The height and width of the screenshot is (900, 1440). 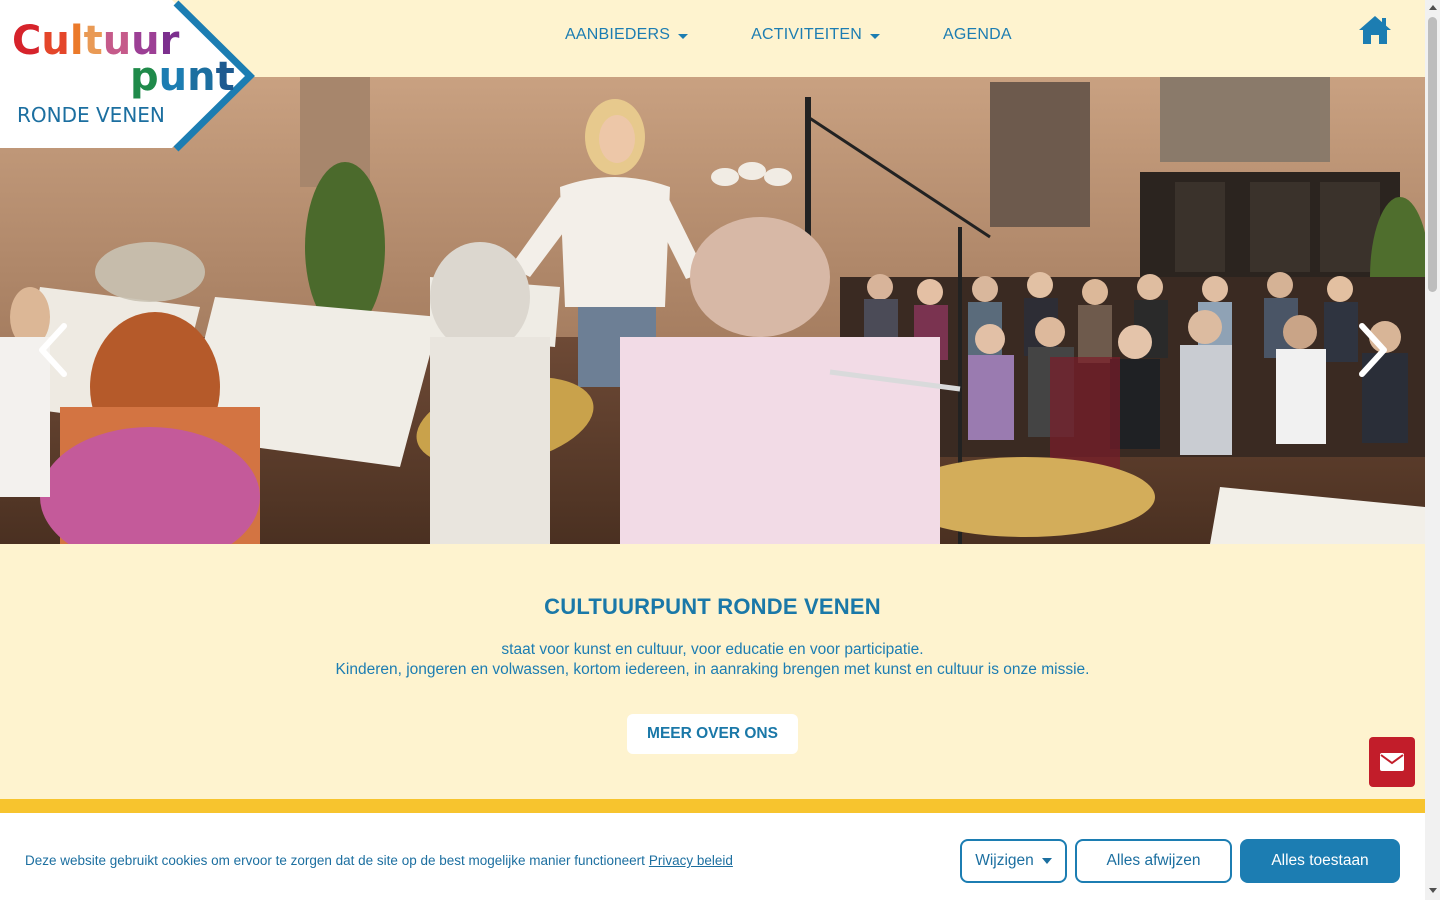 I want to click on nav-item-label: ACTIVITEITEN, so click(x=806, y=34).